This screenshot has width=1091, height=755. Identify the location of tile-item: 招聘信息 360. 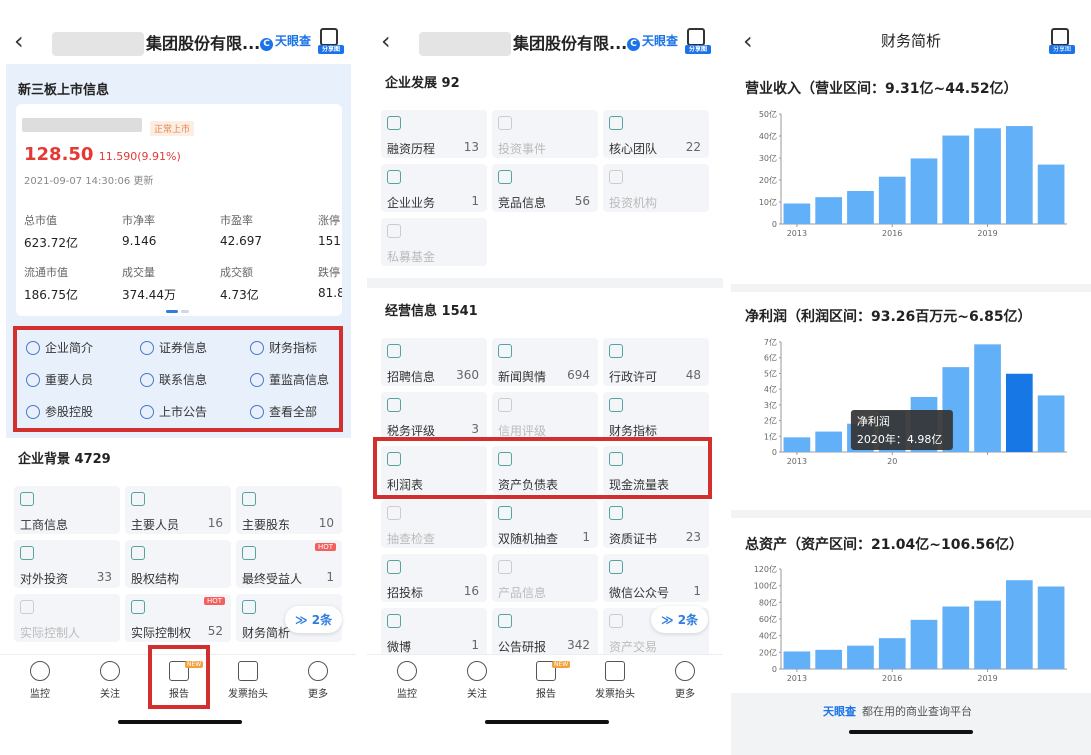
(434, 362).